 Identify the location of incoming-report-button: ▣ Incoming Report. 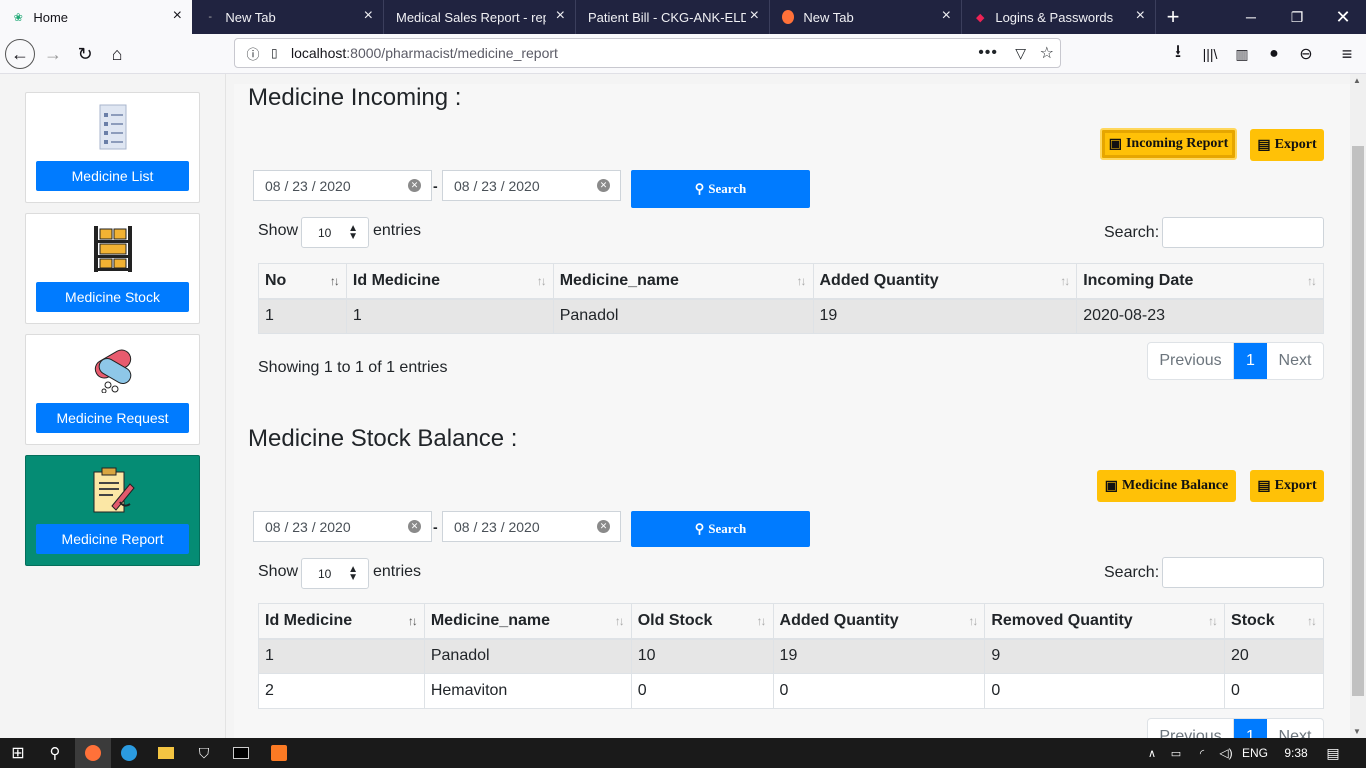
(1168, 144).